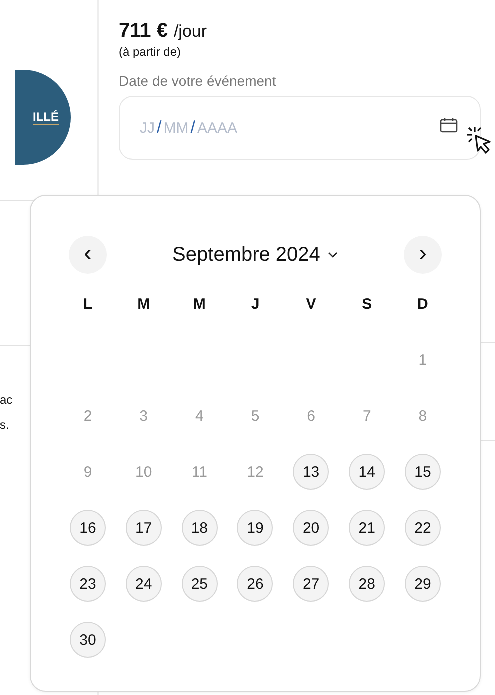 The image size is (495, 695). Describe the element at coordinates (43, 117) in the screenshot. I see `logo: ILLÉ` at that location.